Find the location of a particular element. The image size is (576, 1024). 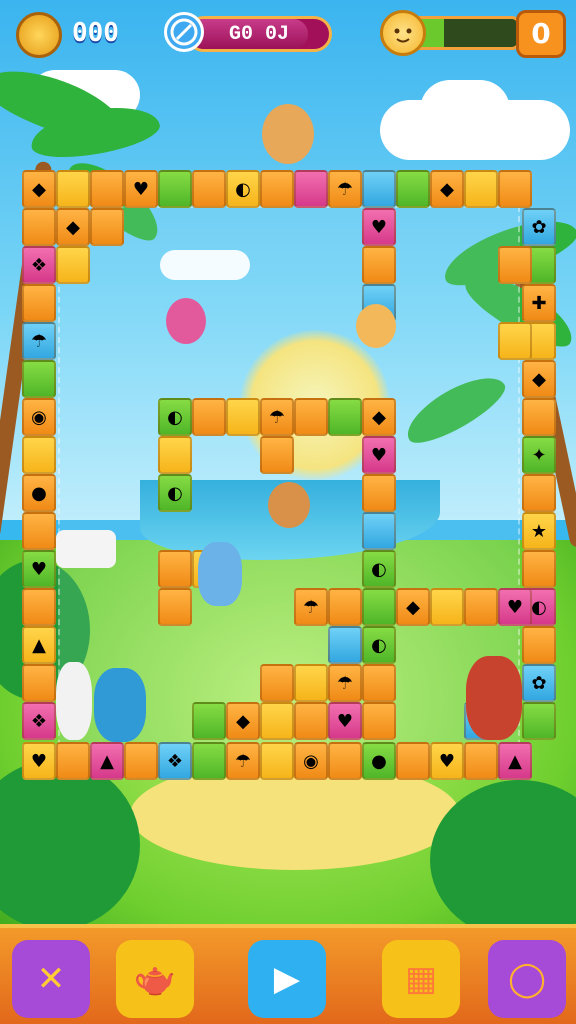

watering-can-button: 🫖 is located at coordinates (155, 979).